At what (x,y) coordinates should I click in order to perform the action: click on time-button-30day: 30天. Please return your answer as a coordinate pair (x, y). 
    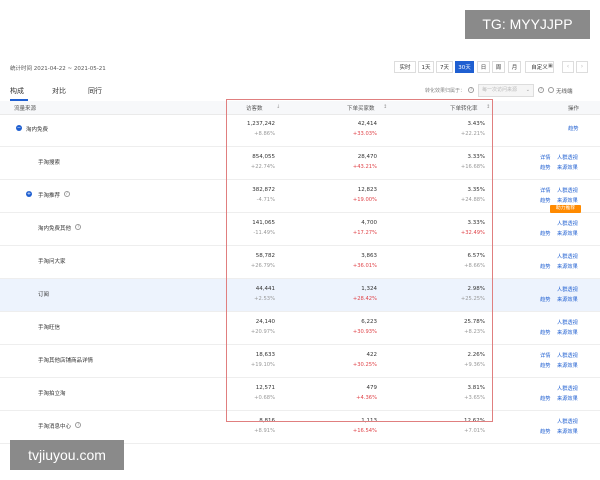
    Looking at the image, I should click on (464, 67).